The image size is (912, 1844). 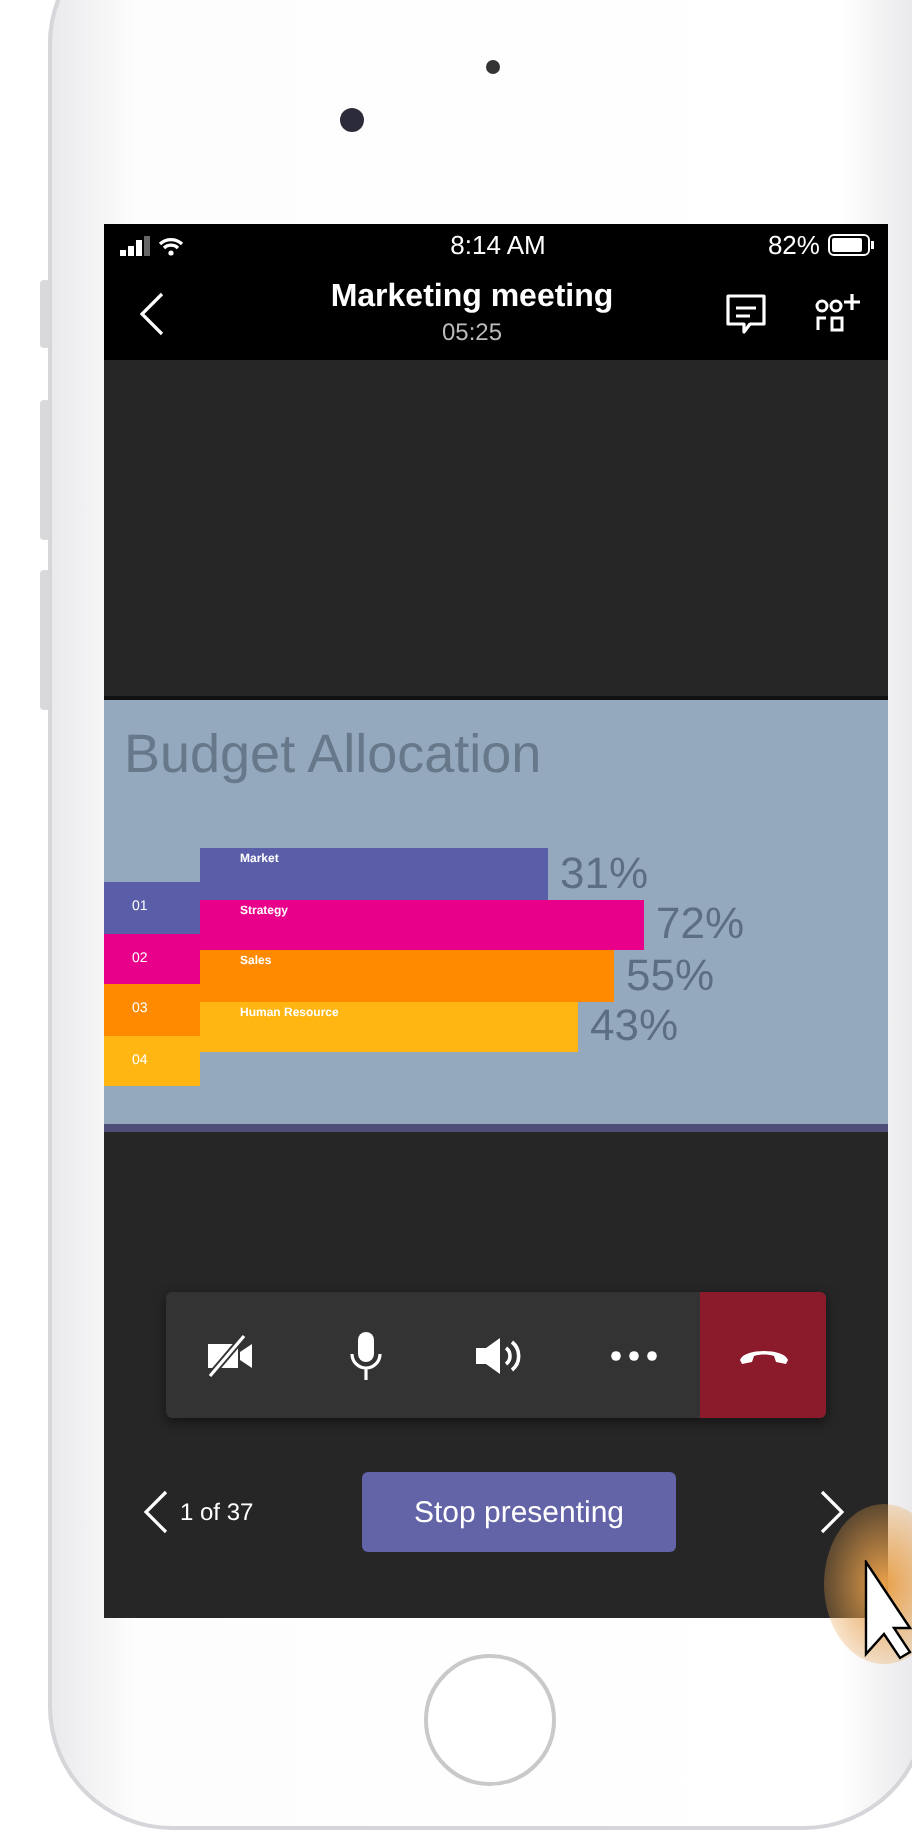 I want to click on meeting-title: Marketing meeting, so click(x=472, y=298).